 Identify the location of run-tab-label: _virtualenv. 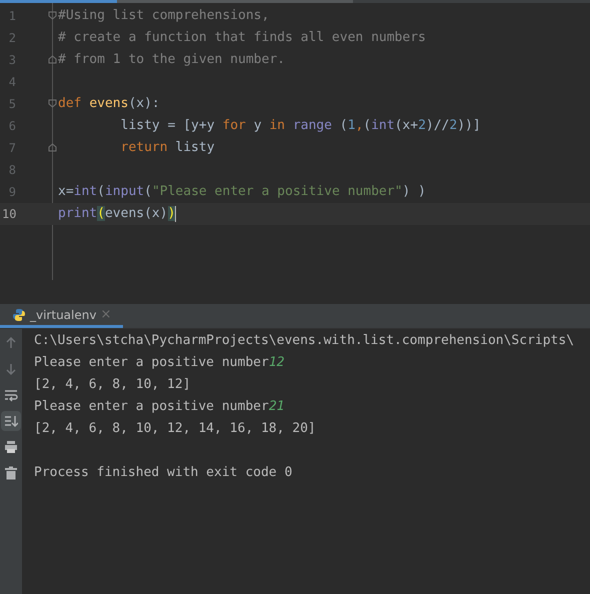
(63, 315).